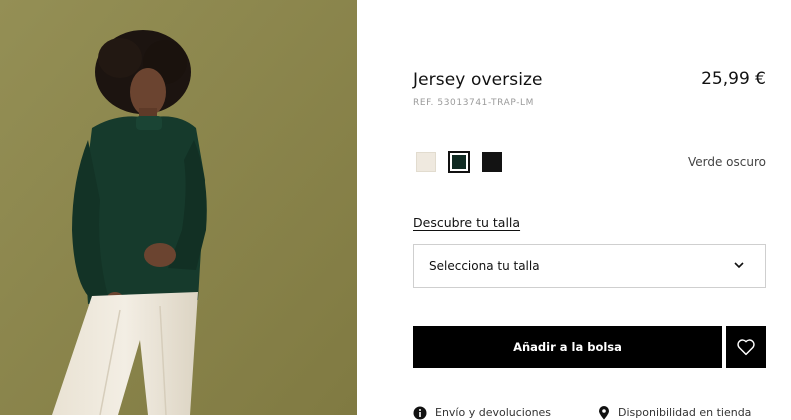 The width and height of the screenshot is (791, 420). Describe the element at coordinates (478, 80) in the screenshot. I see `product-title: Jersey oversize` at that location.